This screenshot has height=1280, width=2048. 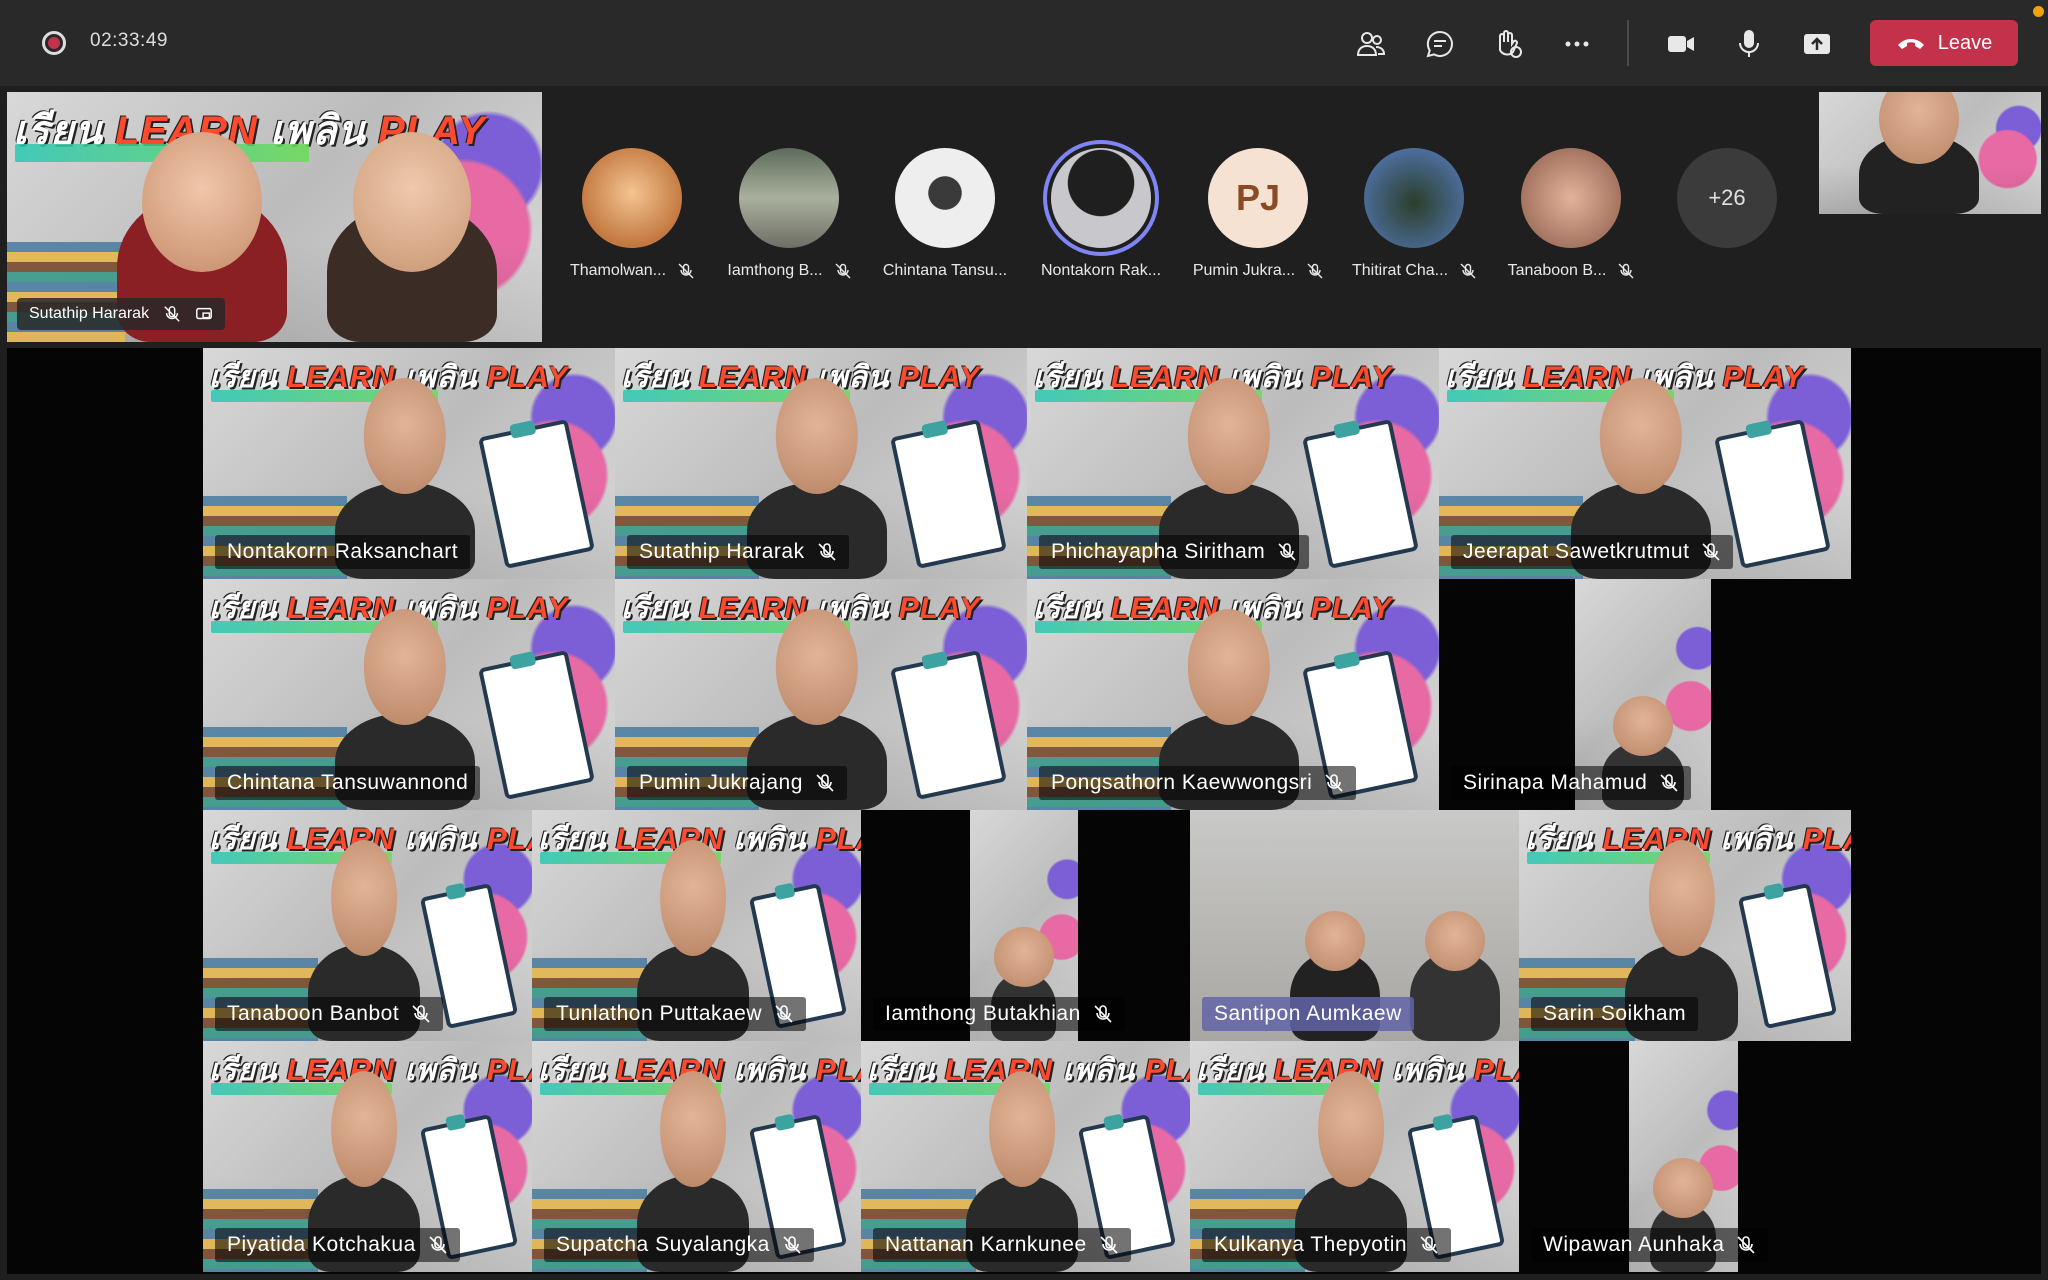 I want to click on participant-name-label: Piyatida Kotchakua, so click(x=337, y=1245).